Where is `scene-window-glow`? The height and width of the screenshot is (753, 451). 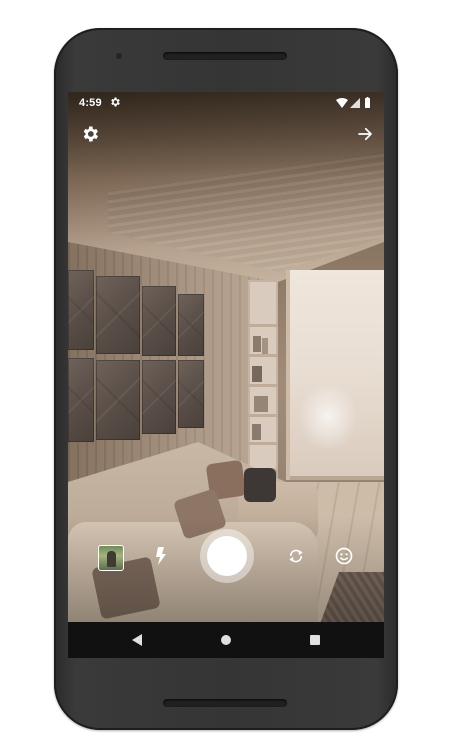 scene-window-glow is located at coordinates (328, 417).